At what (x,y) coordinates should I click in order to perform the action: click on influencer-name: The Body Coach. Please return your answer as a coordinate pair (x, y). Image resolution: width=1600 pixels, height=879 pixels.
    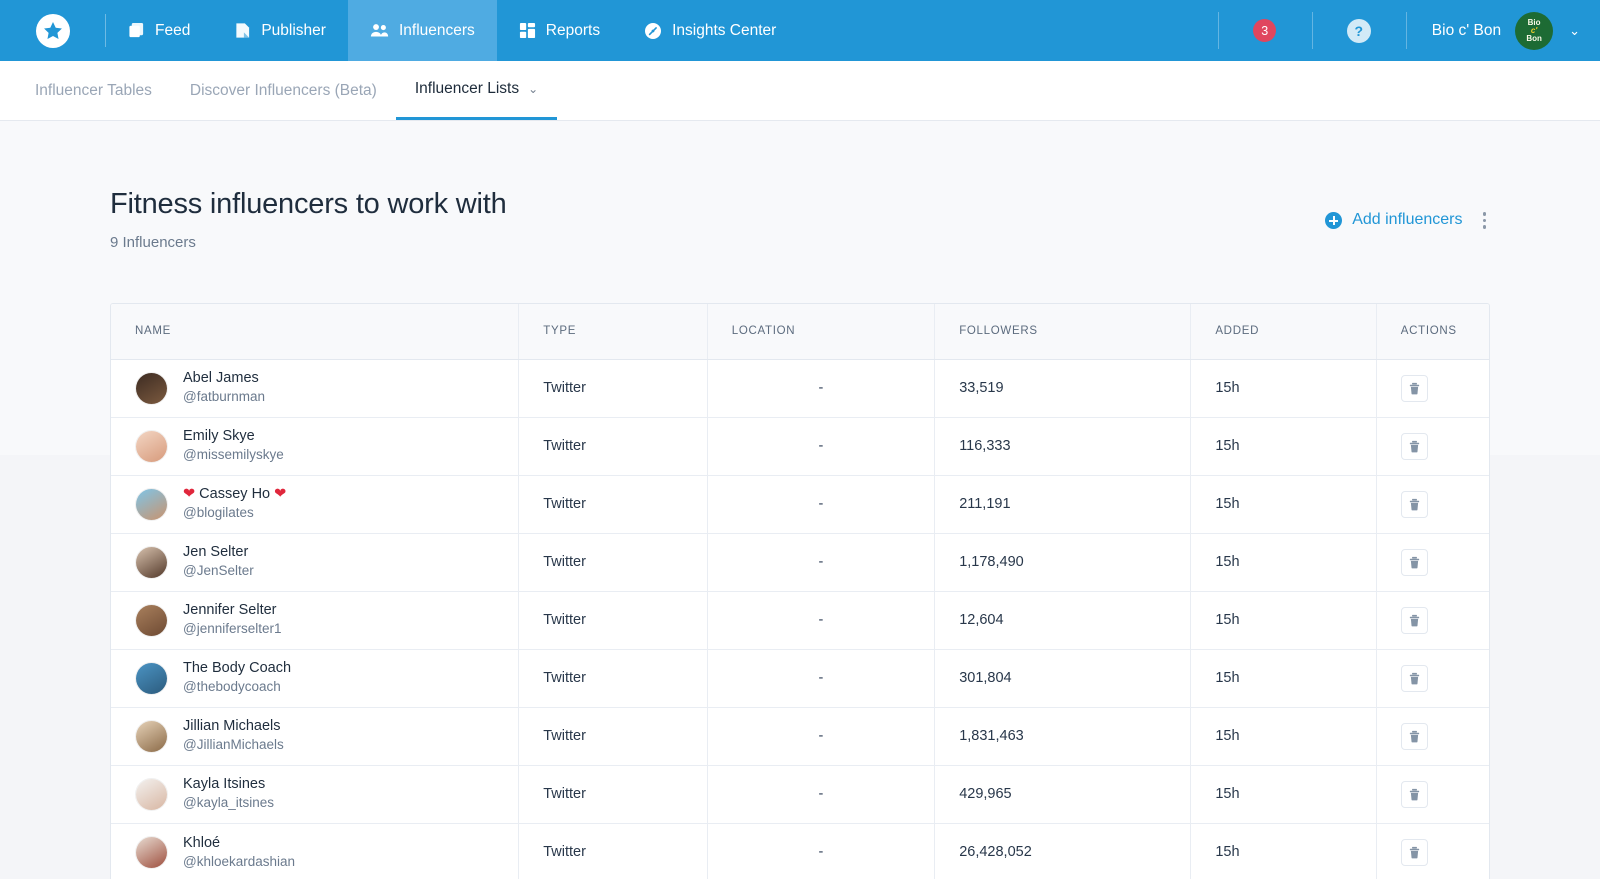
    Looking at the image, I should click on (237, 668).